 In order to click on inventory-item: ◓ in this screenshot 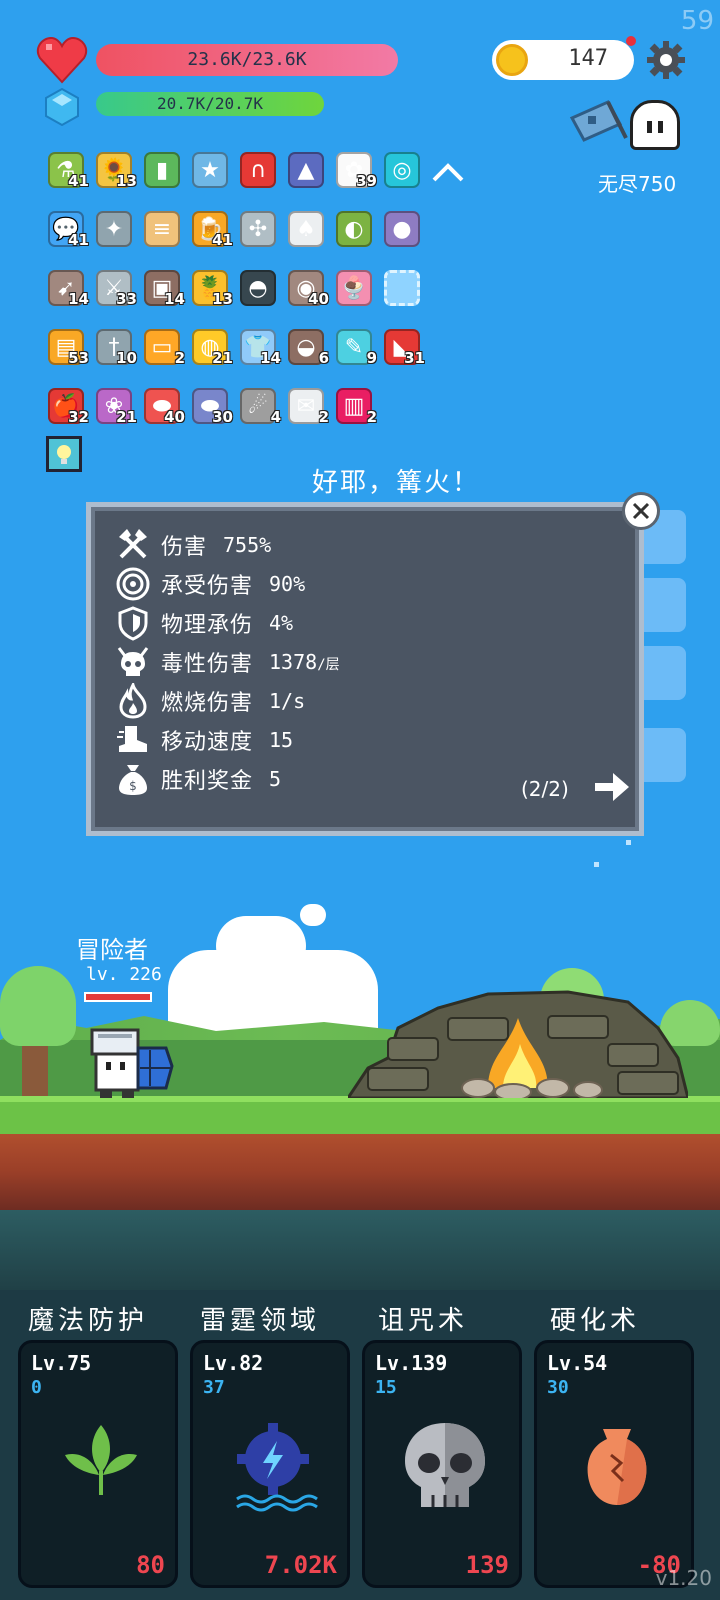, I will do `click(259, 295)`.